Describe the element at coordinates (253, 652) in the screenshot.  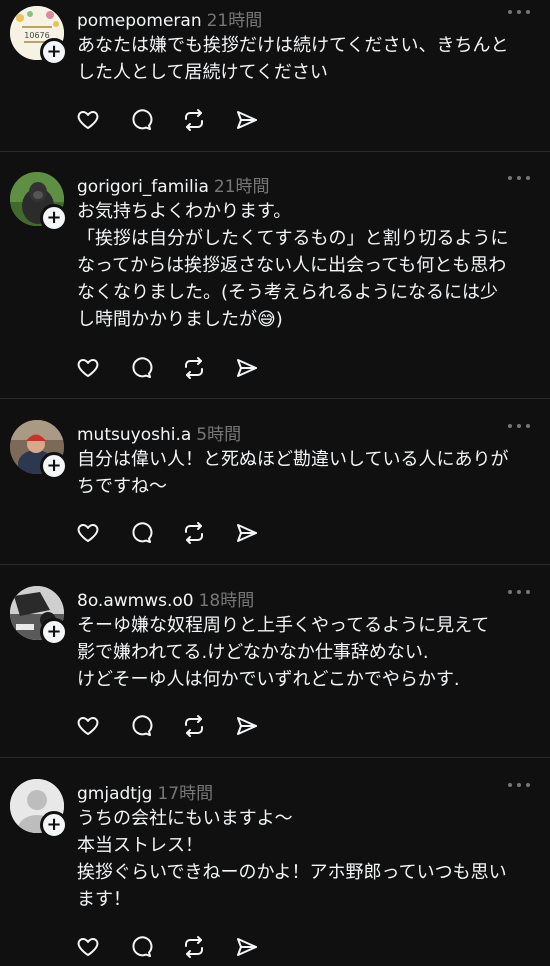
I see `post-text-line: 影で嫌われてる.けどなかなか仕事辞めない.` at that location.